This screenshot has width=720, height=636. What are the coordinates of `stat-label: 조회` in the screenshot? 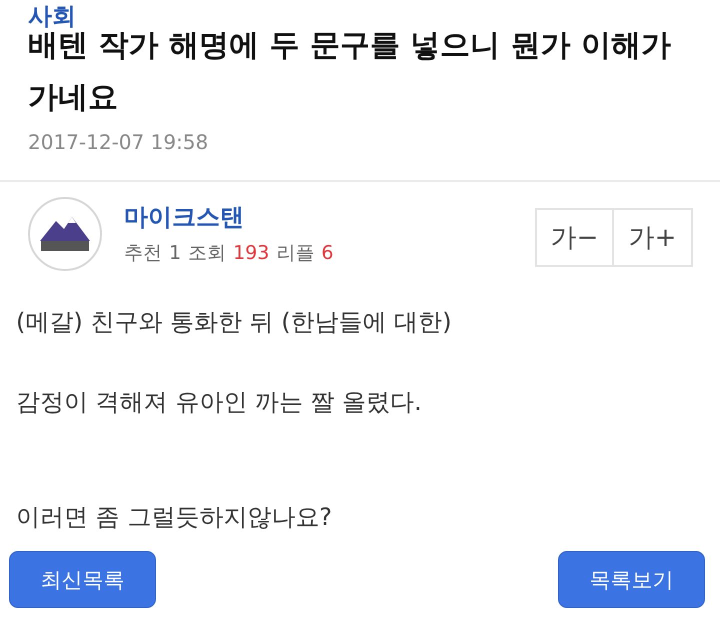 It's located at (207, 253).